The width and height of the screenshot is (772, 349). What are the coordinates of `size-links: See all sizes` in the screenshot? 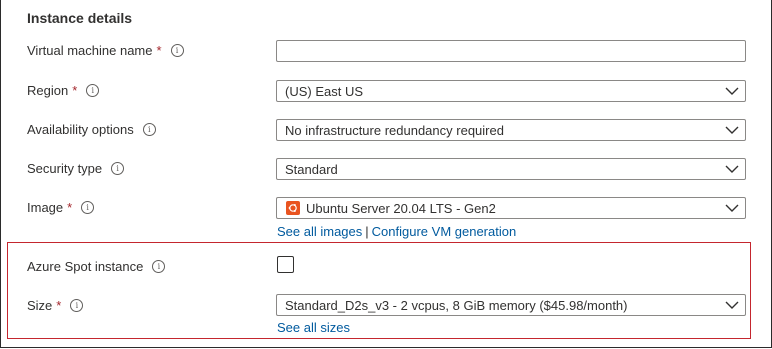 It's located at (313, 327).